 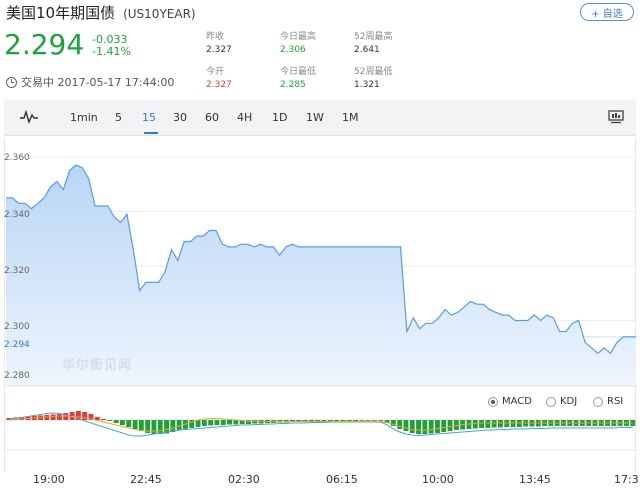 What do you see at coordinates (615, 401) in the screenshot?
I see `indicator-label: RSI` at bounding box center [615, 401].